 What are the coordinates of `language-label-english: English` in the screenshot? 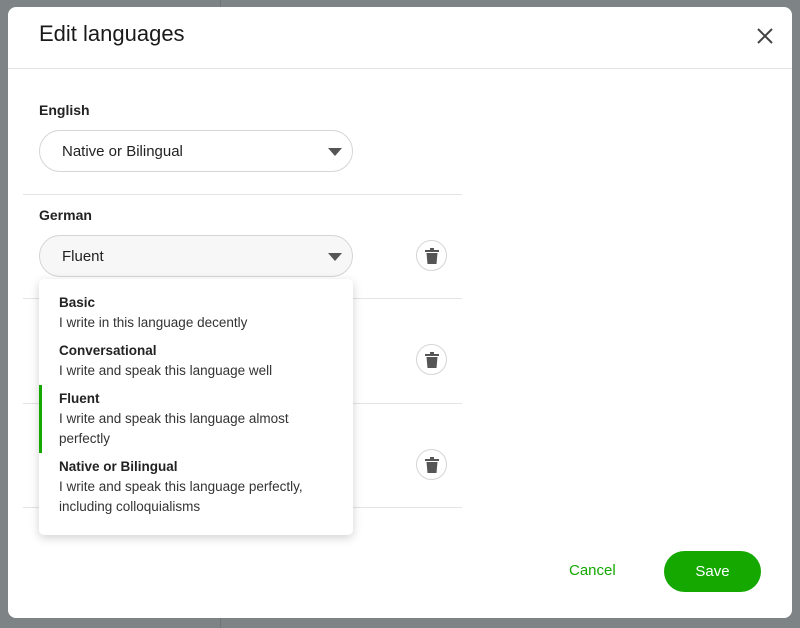 It's located at (64, 110).